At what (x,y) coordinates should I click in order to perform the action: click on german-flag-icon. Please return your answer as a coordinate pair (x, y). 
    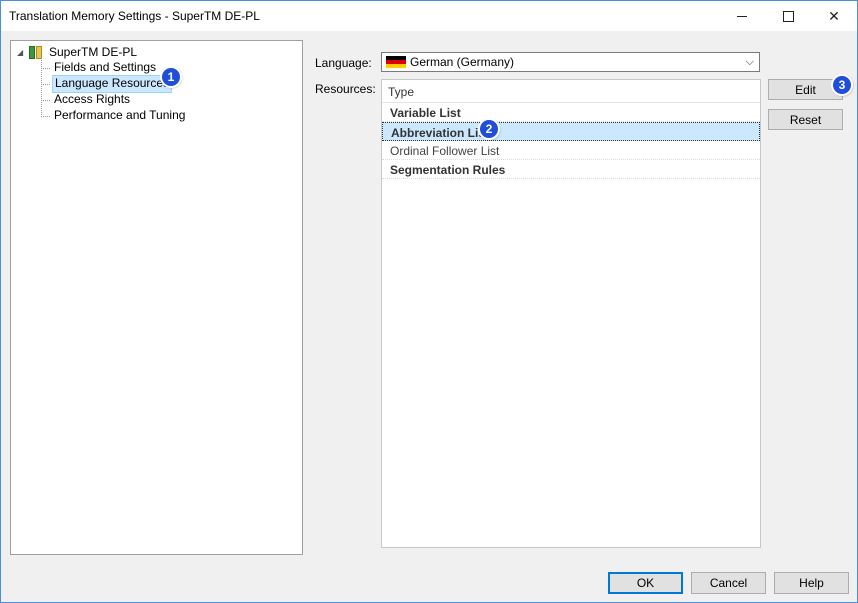
    Looking at the image, I should click on (396, 62).